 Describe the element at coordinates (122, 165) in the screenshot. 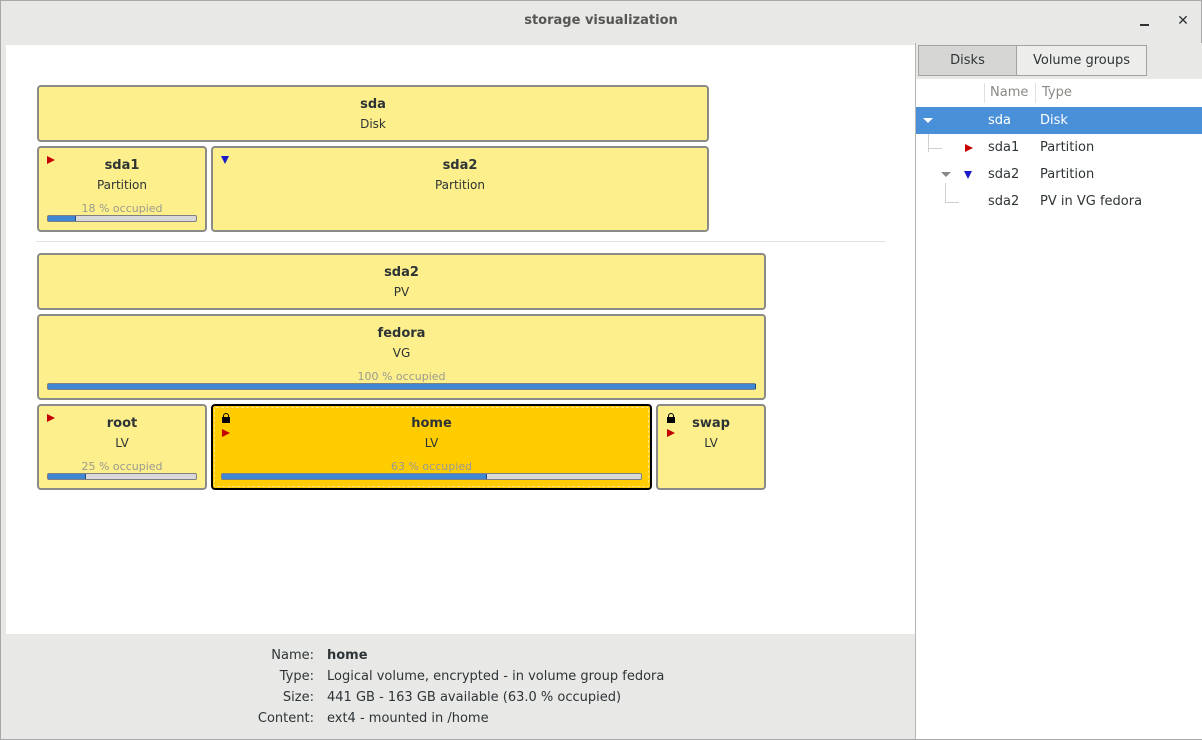

I see `block-name: sda1` at that location.